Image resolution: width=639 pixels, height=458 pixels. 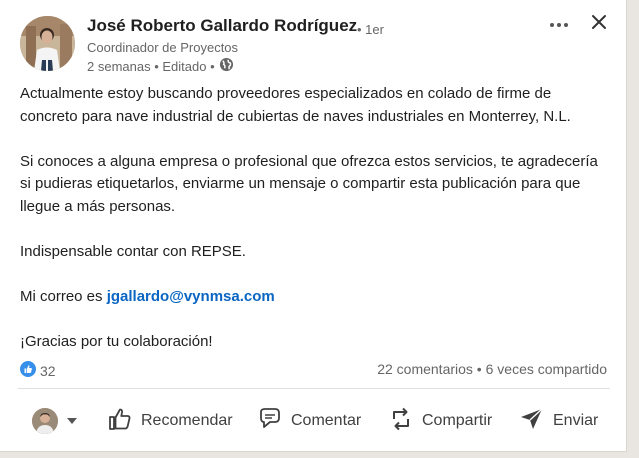 I want to click on author-title: Coordinador de Proyectos, so click(x=163, y=47).